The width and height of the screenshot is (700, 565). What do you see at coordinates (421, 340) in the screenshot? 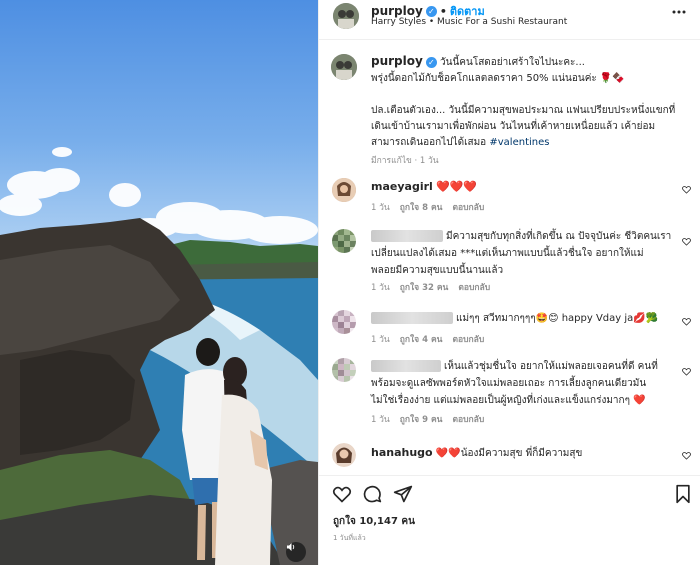
I see `comment-likes: ถูกใจ 4 คน` at bounding box center [421, 340].